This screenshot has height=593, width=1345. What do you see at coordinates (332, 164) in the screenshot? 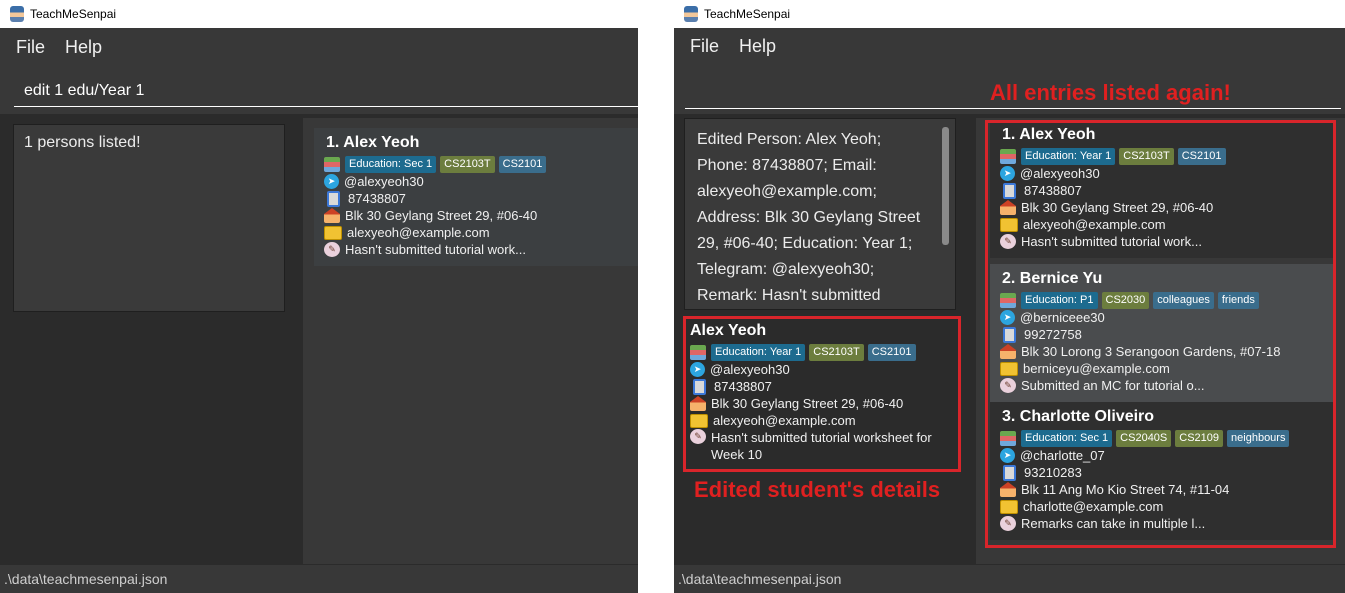
I see `books-icon` at bounding box center [332, 164].